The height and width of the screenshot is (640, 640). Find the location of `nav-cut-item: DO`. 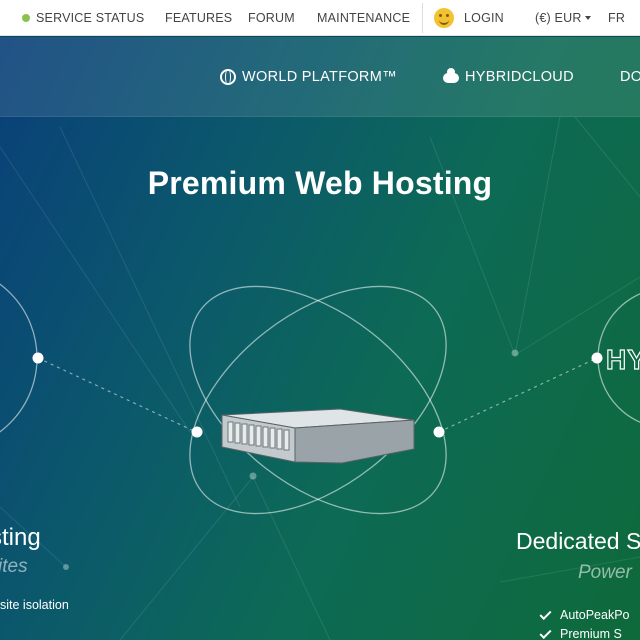

nav-cut-item: DO is located at coordinates (630, 77).